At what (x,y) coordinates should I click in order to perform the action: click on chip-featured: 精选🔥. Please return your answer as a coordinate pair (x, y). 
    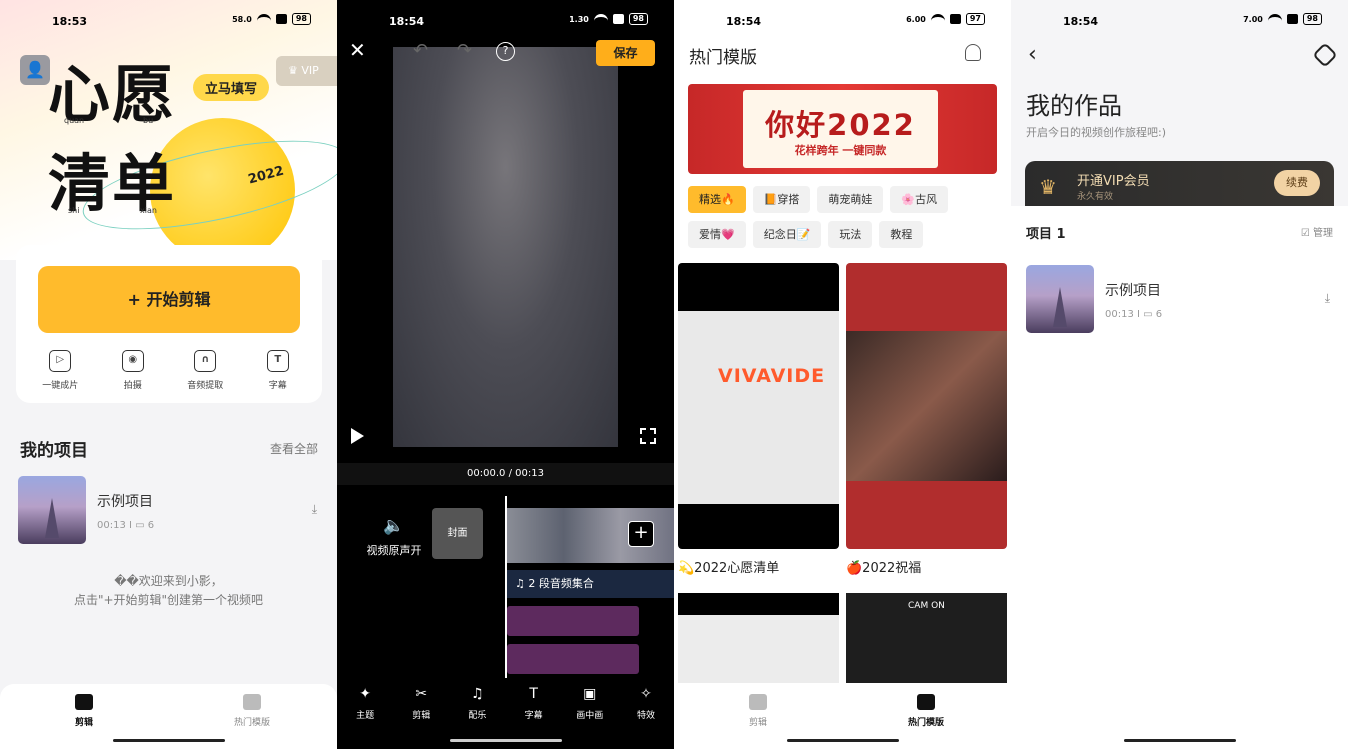
    Looking at the image, I should click on (717, 199).